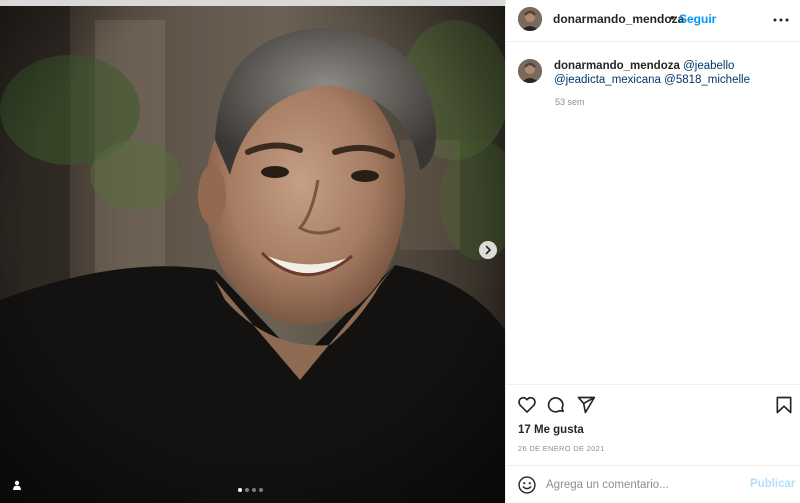 The height and width of the screenshot is (503, 800). Describe the element at coordinates (697, 19) in the screenshot. I see `follow-button: Seguir` at that location.